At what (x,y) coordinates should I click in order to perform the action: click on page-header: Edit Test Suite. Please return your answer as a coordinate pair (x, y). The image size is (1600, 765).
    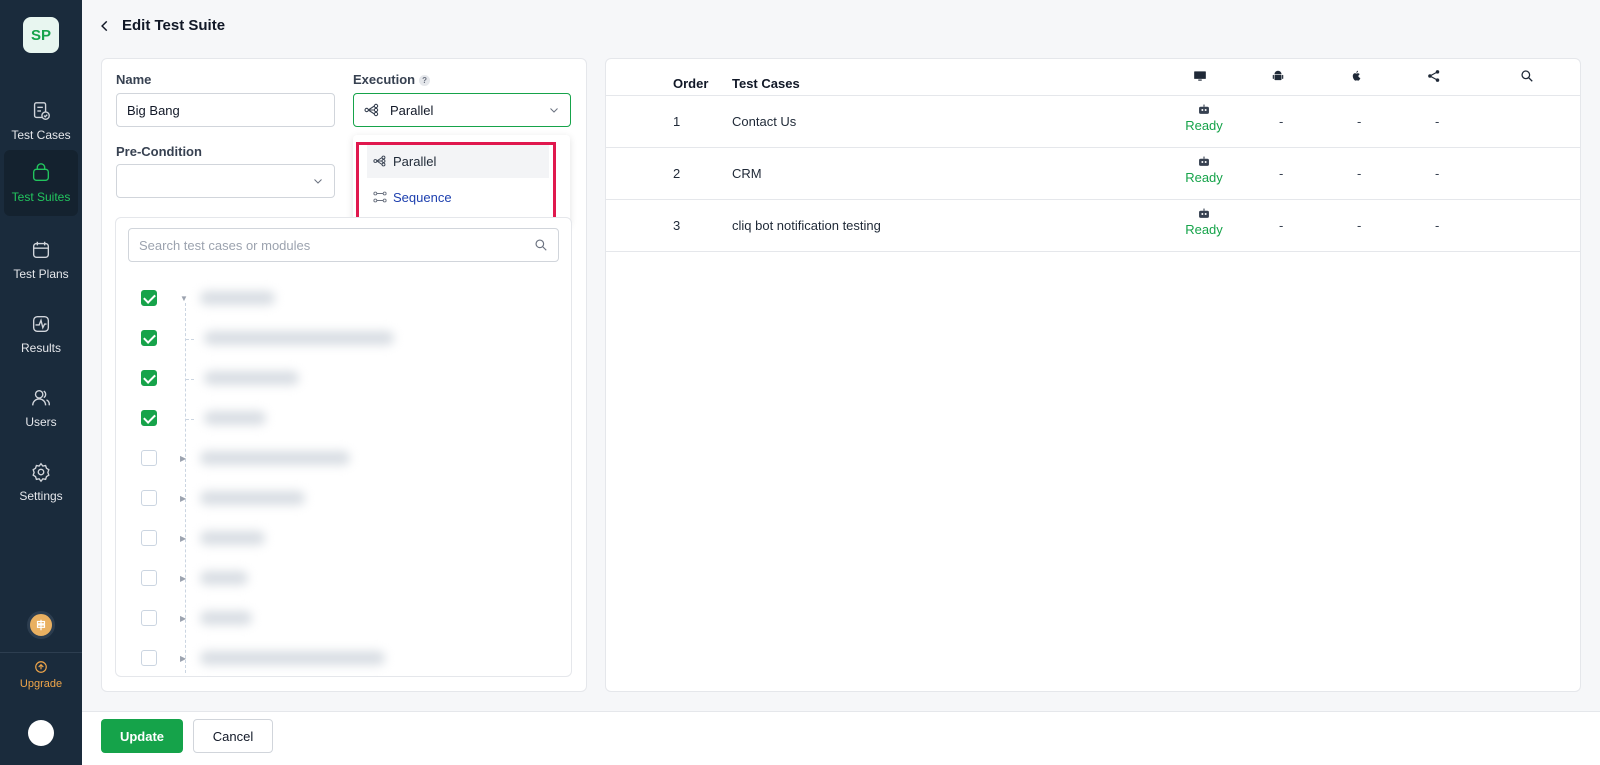
    Looking at the image, I should click on (161, 25).